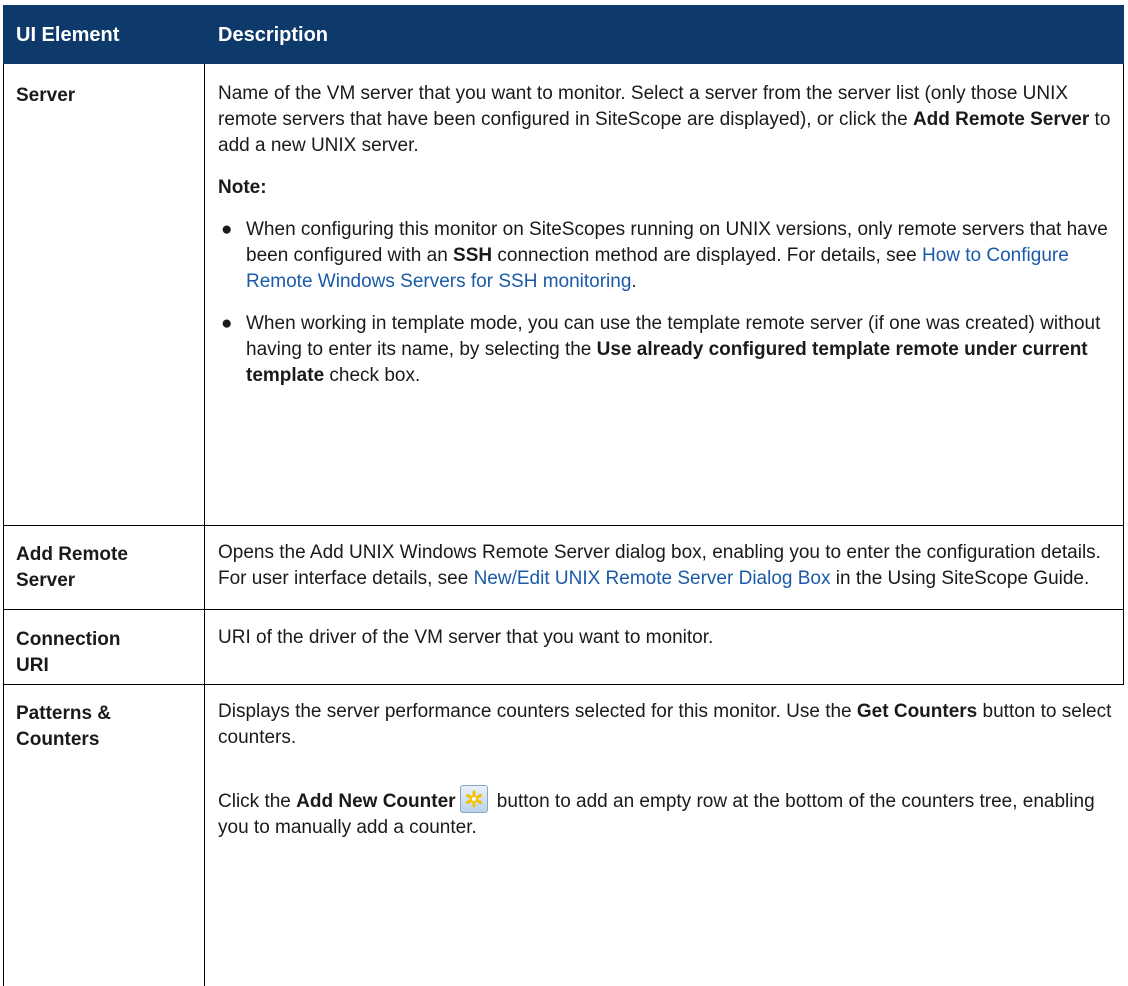  What do you see at coordinates (72, 568) in the screenshot?
I see `row-label-add-remote-server: Add Remote Server` at bounding box center [72, 568].